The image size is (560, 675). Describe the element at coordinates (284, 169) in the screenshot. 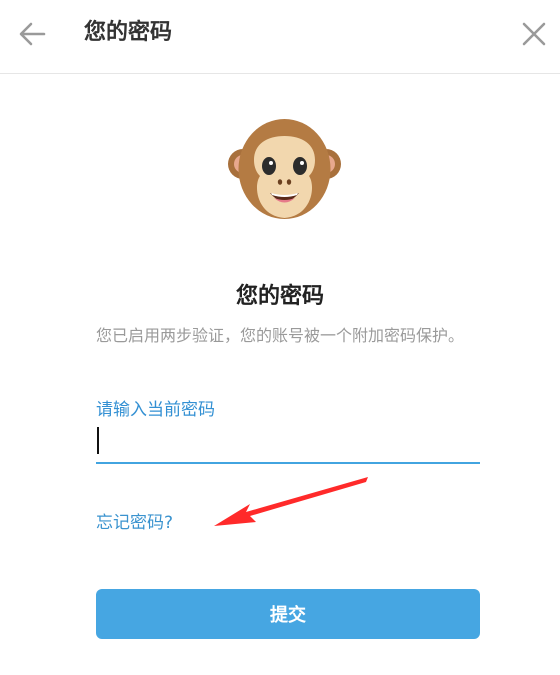

I see `monkey-face-icon` at that location.